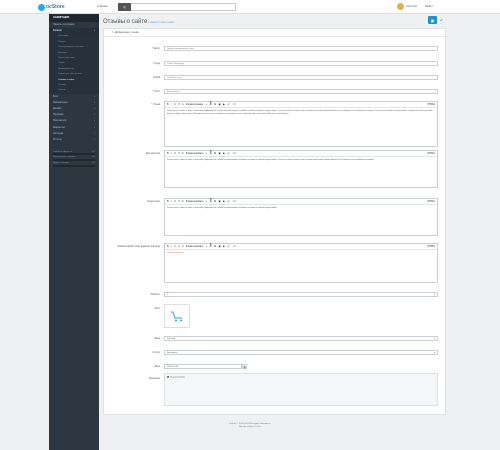 This screenshot has width=500, height=450. Describe the element at coordinates (432, 20) in the screenshot. I see `save-button: ▣` at that location.